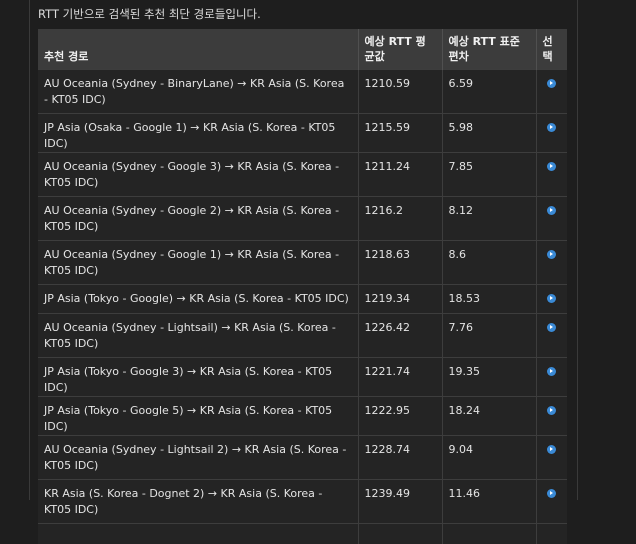 Image resolution: width=636 pixels, height=544 pixels. Describe the element at coordinates (400, 133) in the screenshot. I see `rtt-mean-cell: 1215.59` at that location.